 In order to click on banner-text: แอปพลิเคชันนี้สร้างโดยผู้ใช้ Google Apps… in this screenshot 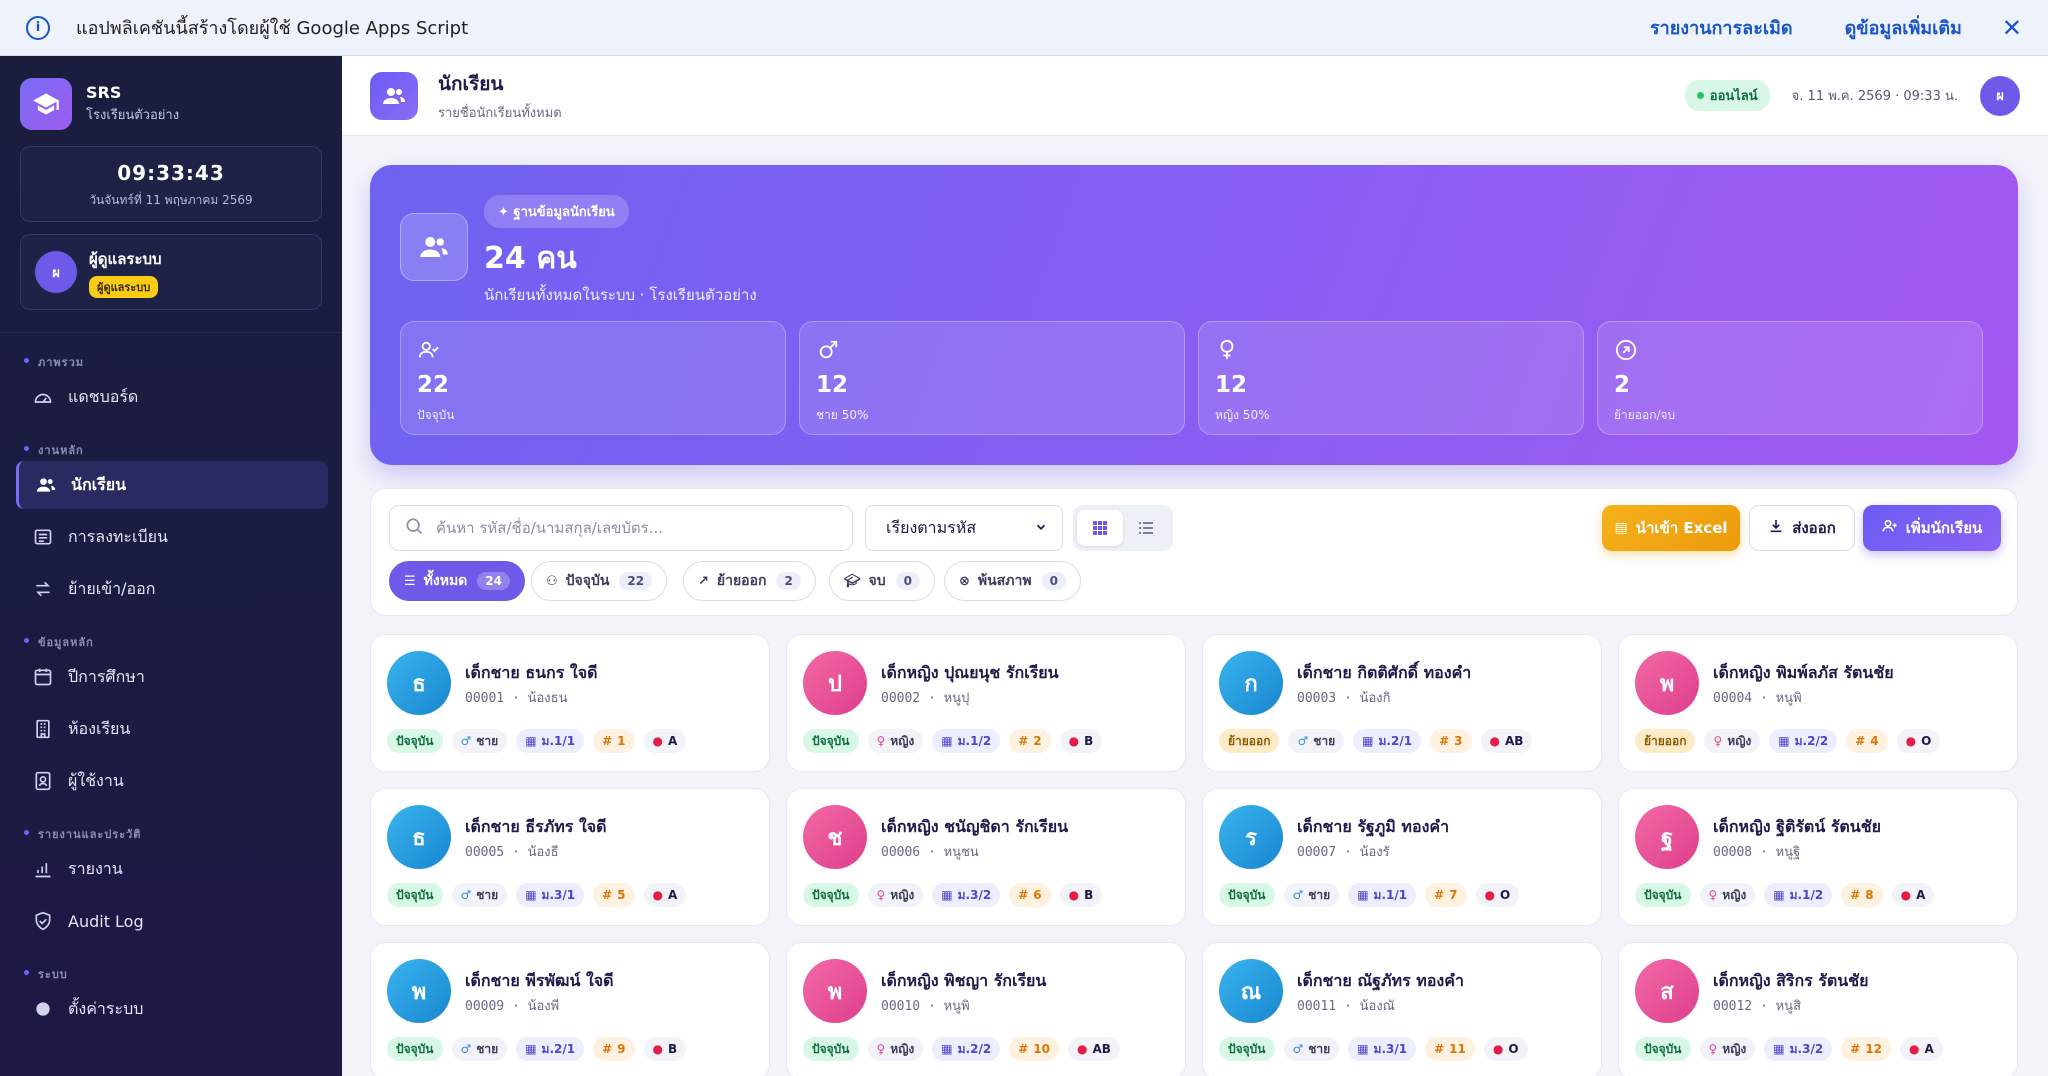, I will do `click(272, 28)`.